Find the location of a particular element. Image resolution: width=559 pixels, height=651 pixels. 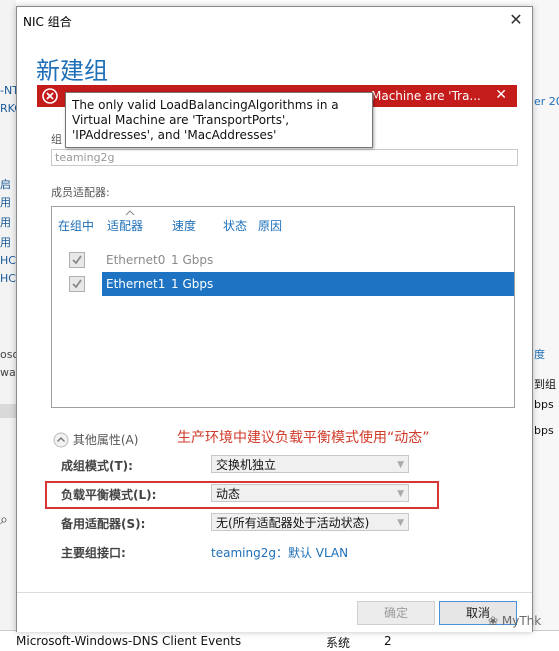

standby-adapter-select: 无(所有适配器处于活动状态) ▼ is located at coordinates (310, 522).